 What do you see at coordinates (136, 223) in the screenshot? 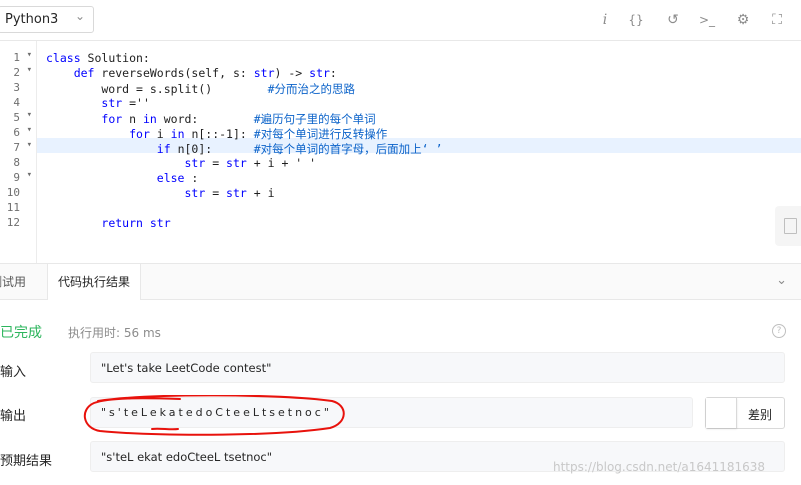
I see `code-line: return str` at bounding box center [136, 223].